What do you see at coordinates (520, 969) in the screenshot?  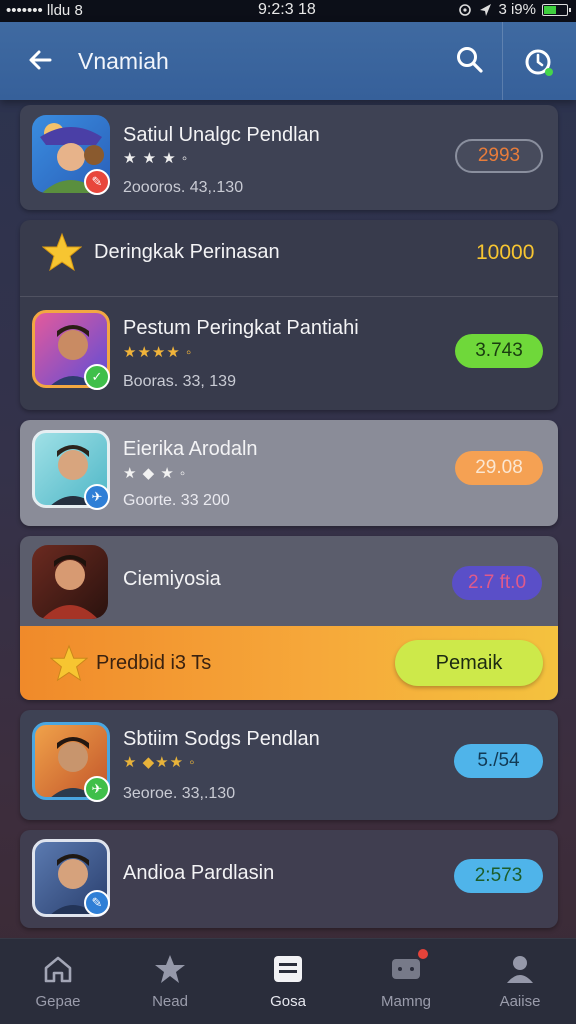 I see `profile-icon` at bounding box center [520, 969].